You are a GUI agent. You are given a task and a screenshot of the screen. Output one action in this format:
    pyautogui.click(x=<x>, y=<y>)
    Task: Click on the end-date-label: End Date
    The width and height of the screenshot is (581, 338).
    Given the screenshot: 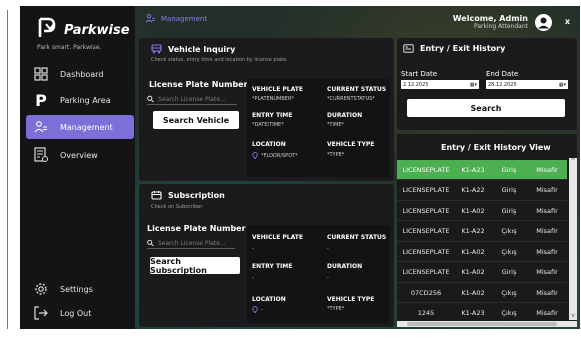 What is the action you would take?
    pyautogui.click(x=502, y=74)
    